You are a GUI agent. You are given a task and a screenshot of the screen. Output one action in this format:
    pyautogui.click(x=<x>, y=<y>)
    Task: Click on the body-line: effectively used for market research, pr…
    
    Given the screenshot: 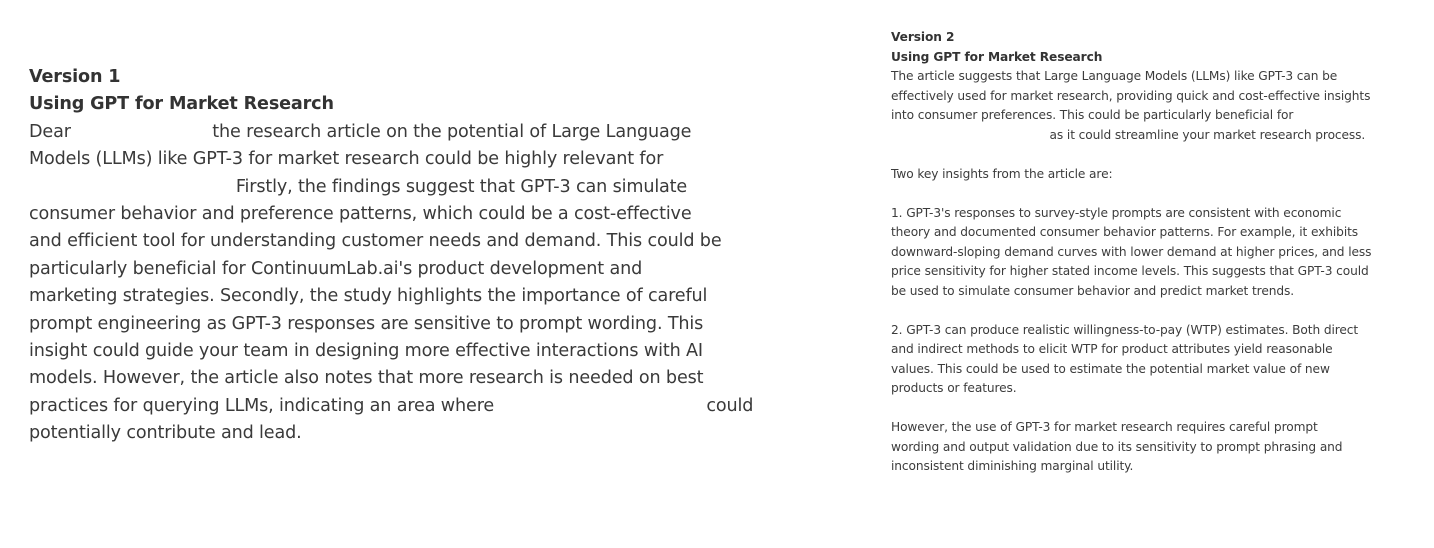 What is the action you would take?
    pyautogui.click(x=1131, y=95)
    